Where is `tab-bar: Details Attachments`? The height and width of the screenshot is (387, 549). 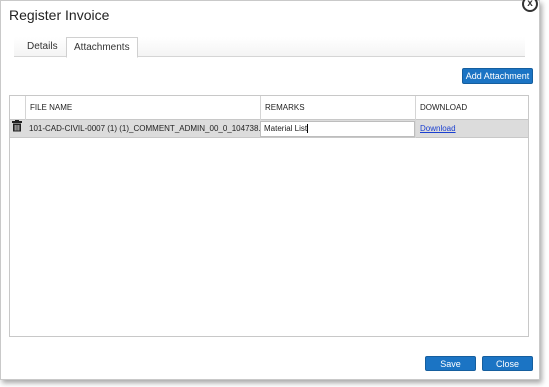 tab-bar: Details Attachments is located at coordinates (269, 47).